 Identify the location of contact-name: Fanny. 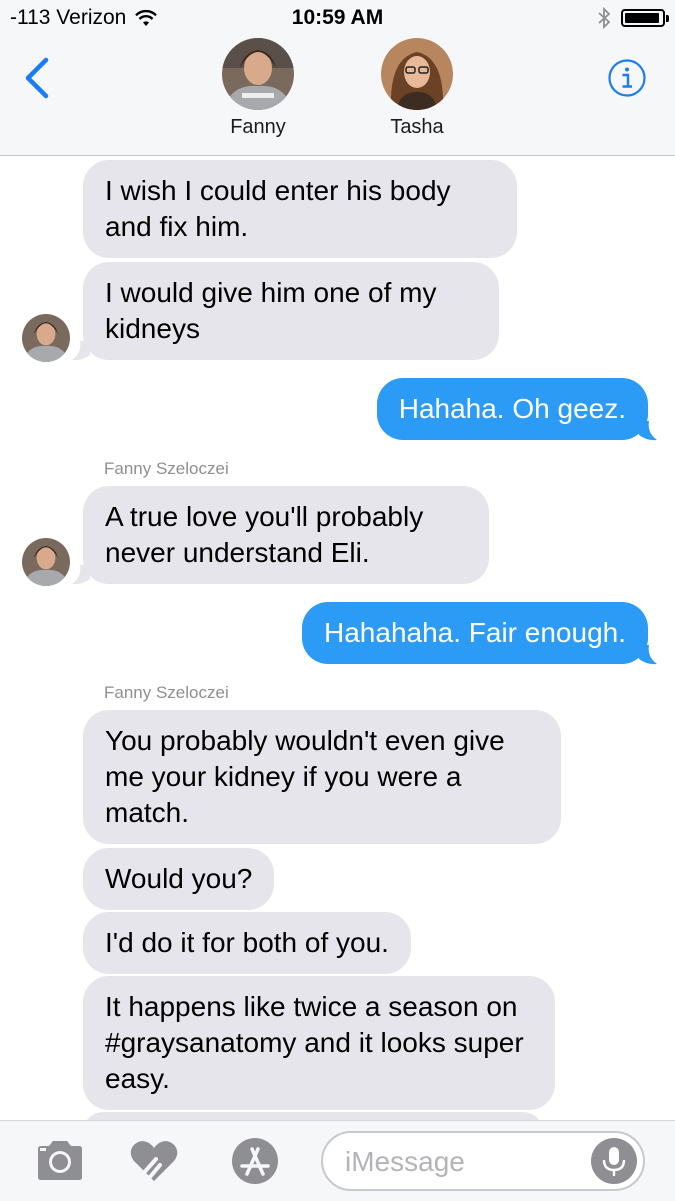
(258, 127).